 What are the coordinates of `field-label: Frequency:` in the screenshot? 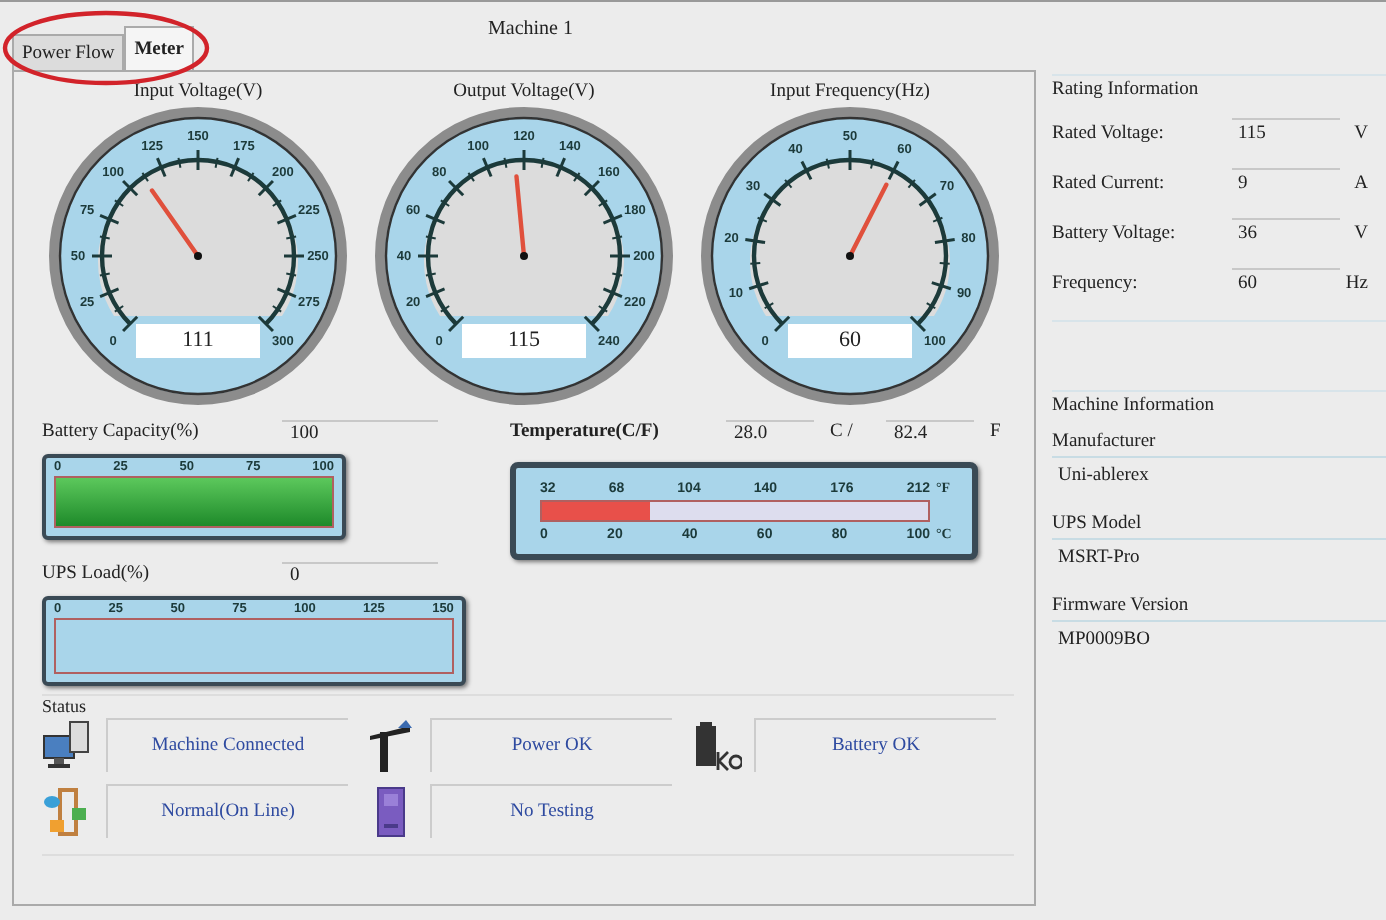 It's located at (1096, 283).